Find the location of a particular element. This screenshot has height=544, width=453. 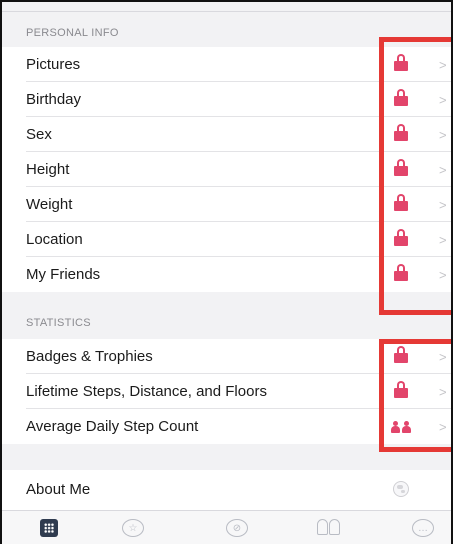

tab-friends is located at coordinates (328, 530).